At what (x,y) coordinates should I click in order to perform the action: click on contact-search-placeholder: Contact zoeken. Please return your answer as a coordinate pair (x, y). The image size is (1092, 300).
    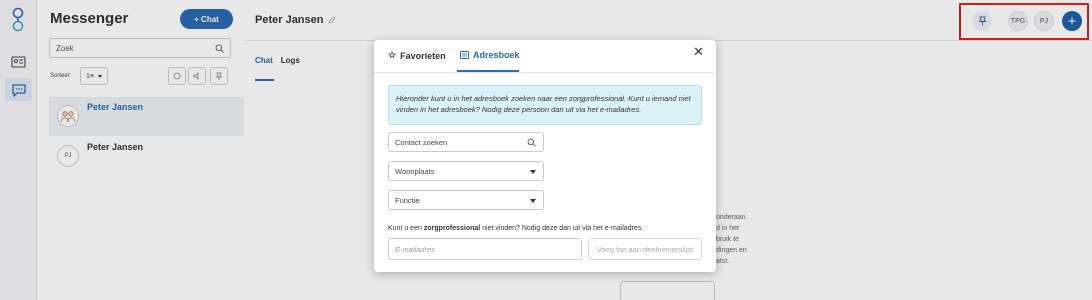
    Looking at the image, I should click on (421, 142).